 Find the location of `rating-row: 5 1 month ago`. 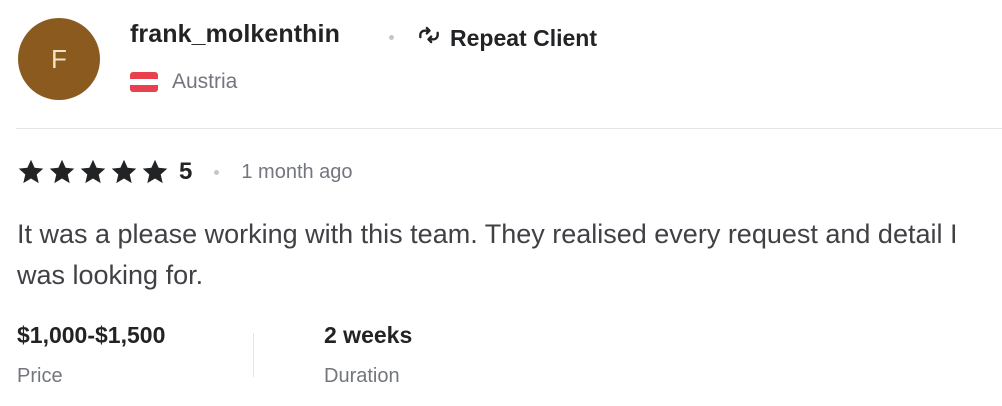

rating-row: 5 1 month ago is located at coordinates (185, 172).